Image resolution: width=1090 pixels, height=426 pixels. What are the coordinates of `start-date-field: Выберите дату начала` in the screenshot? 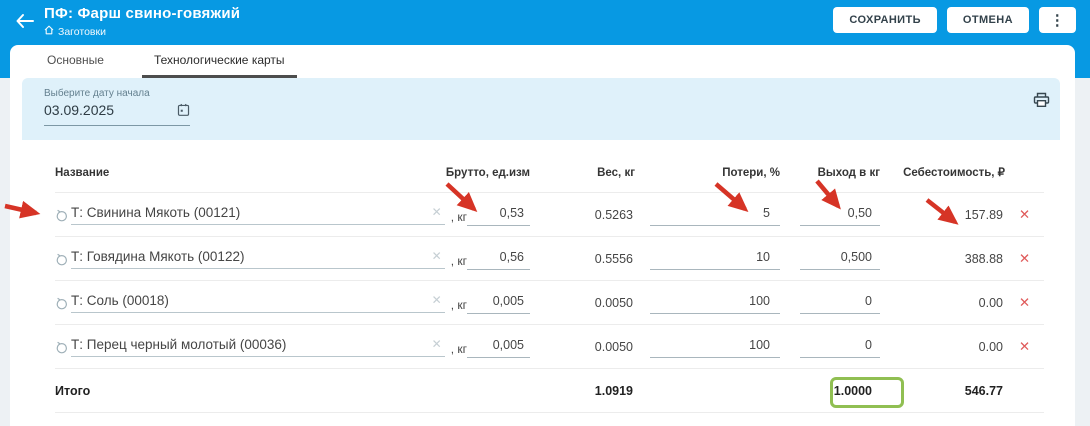 It's located at (117, 107).